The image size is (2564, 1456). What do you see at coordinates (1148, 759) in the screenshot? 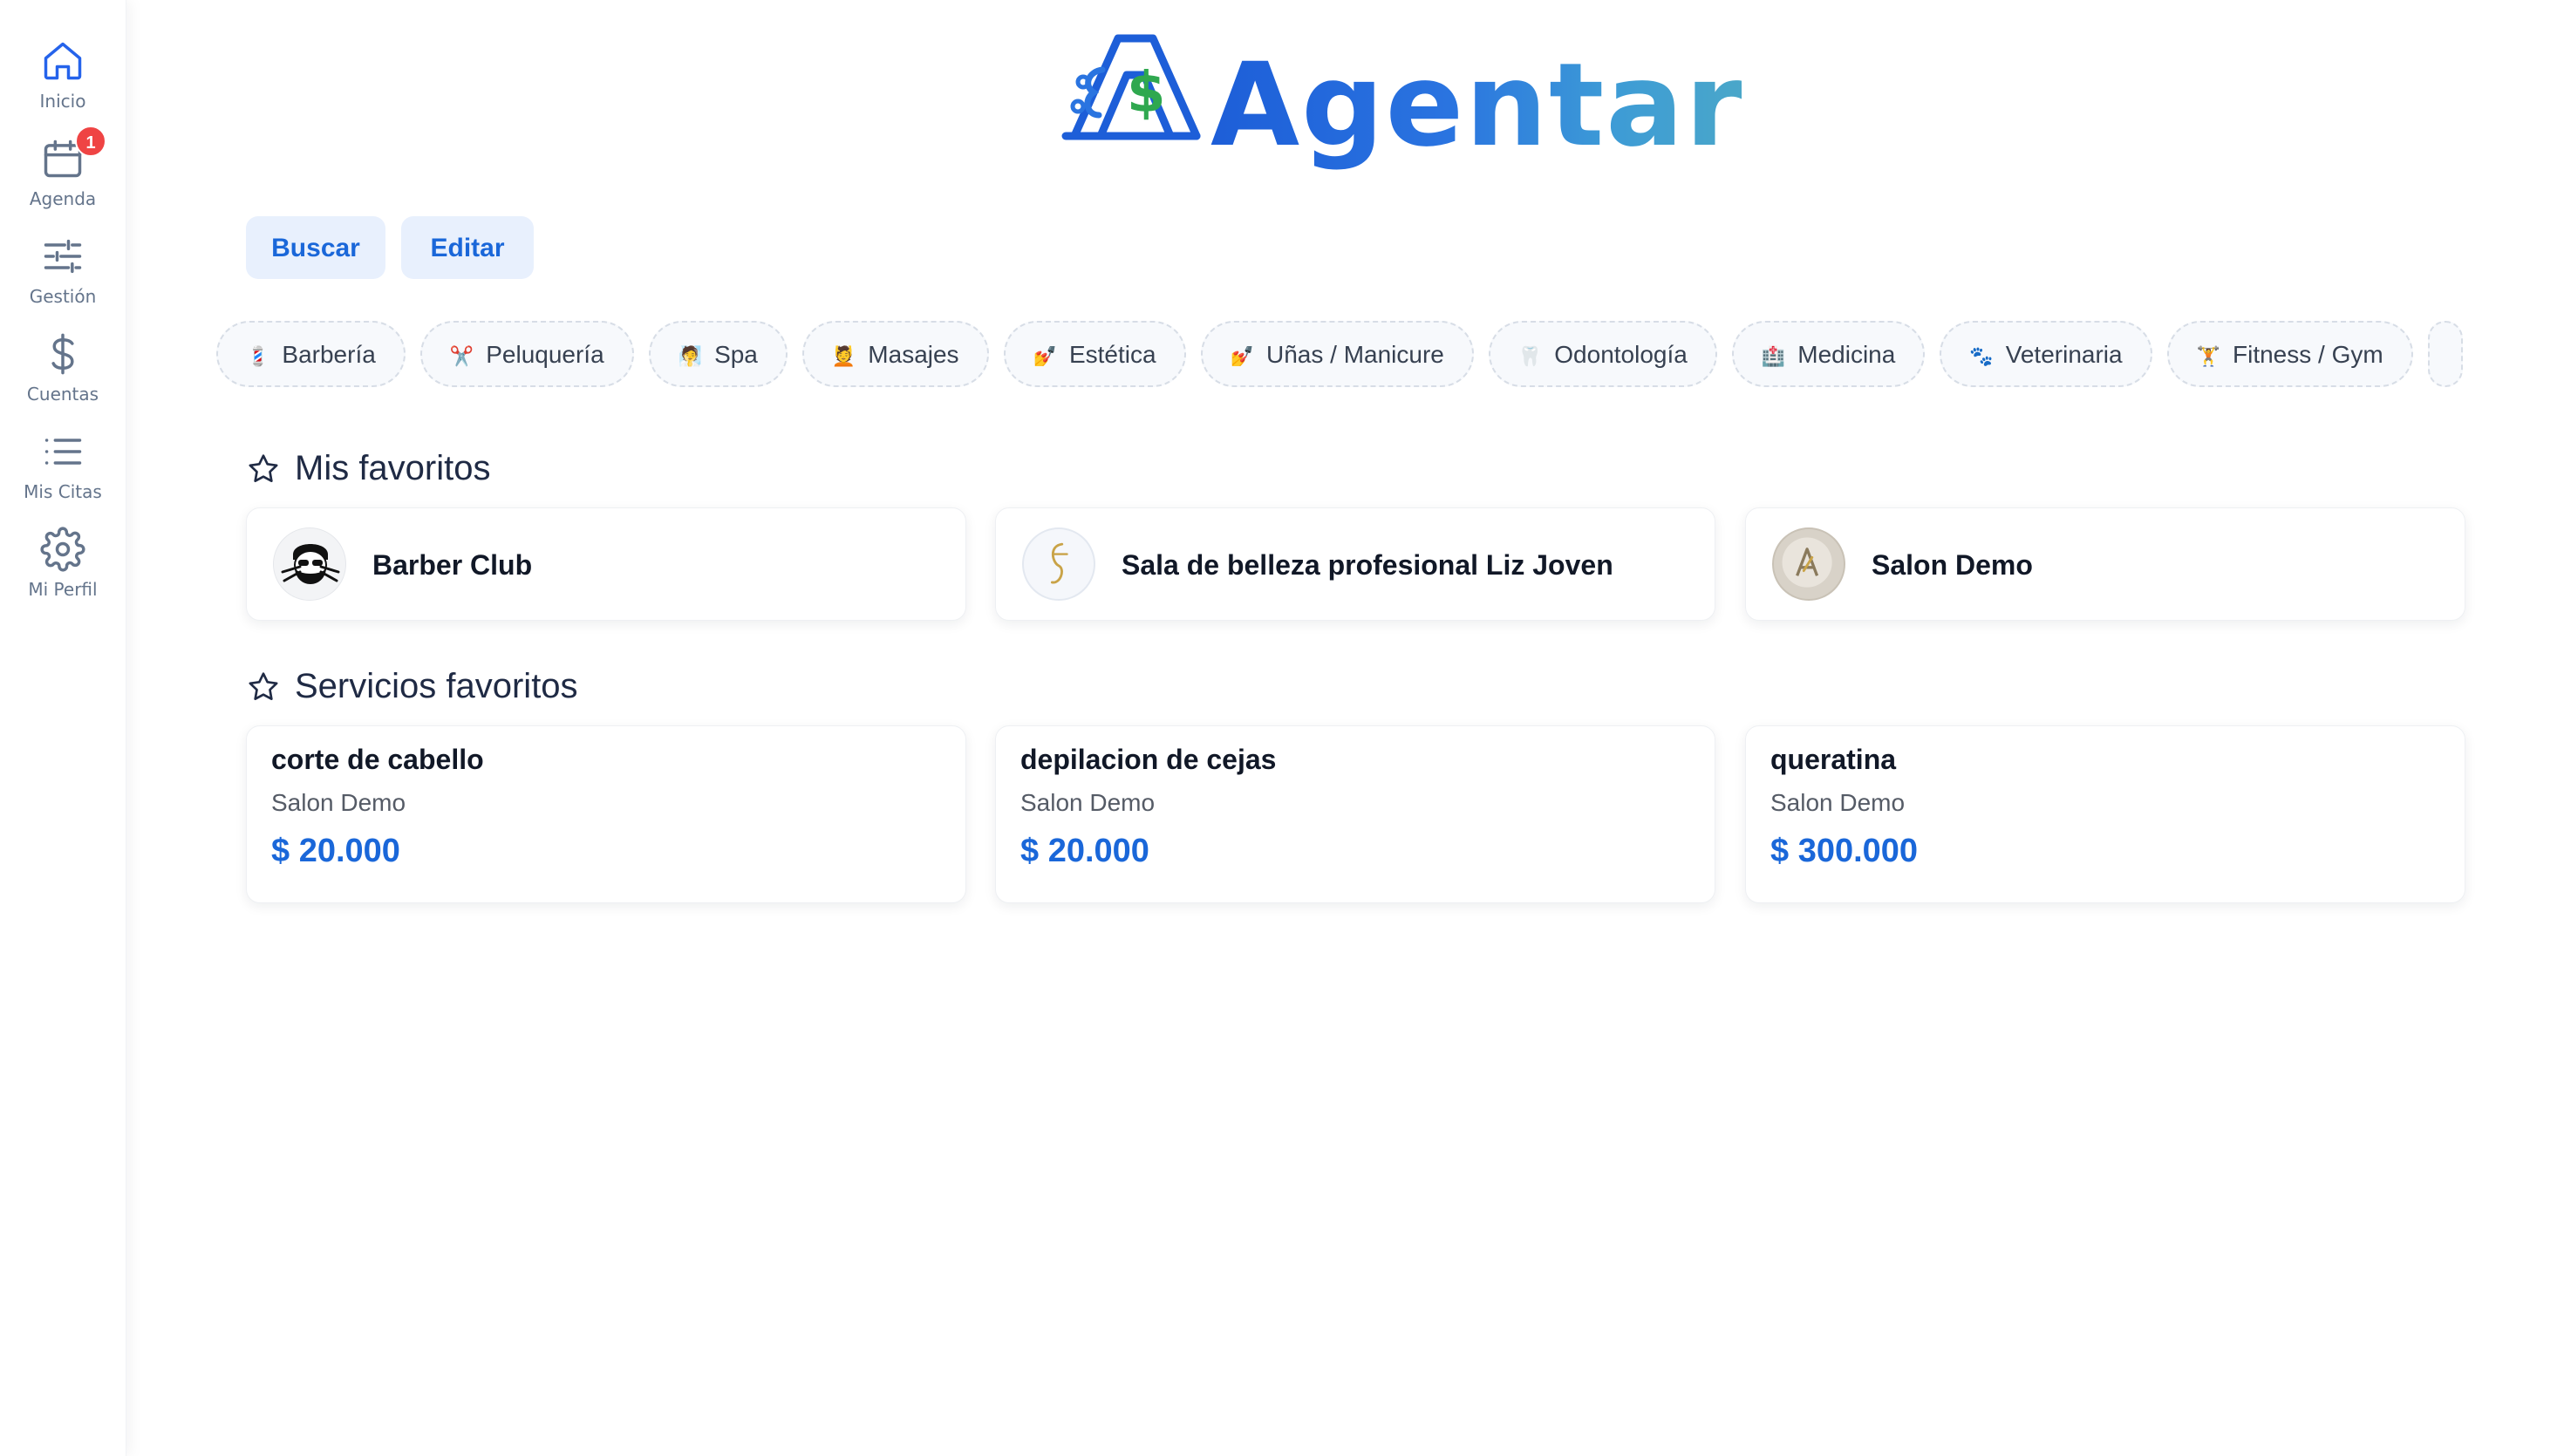
I see `service-name: depilacion de cejas` at bounding box center [1148, 759].